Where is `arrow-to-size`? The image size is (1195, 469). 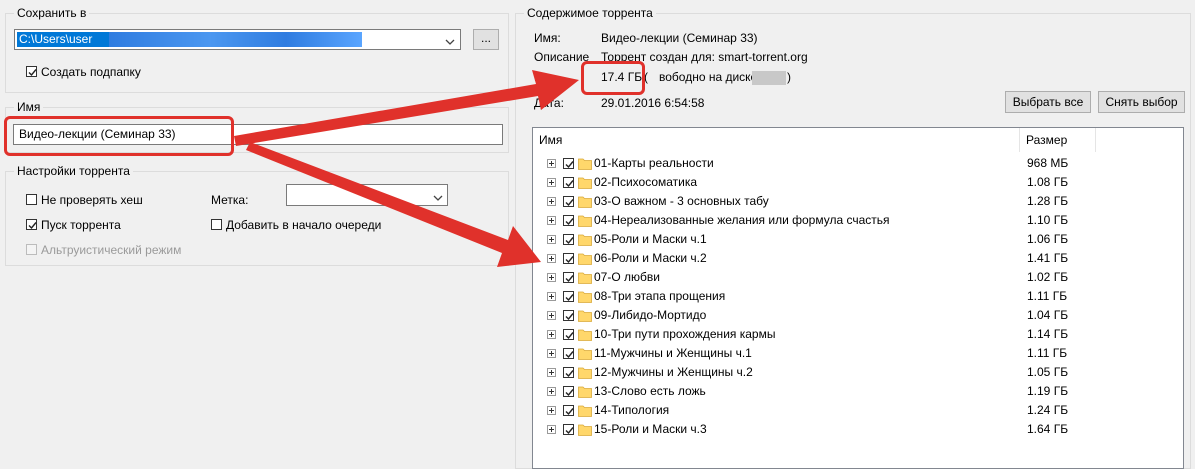
arrow-to-size is located at coordinates (406, 108).